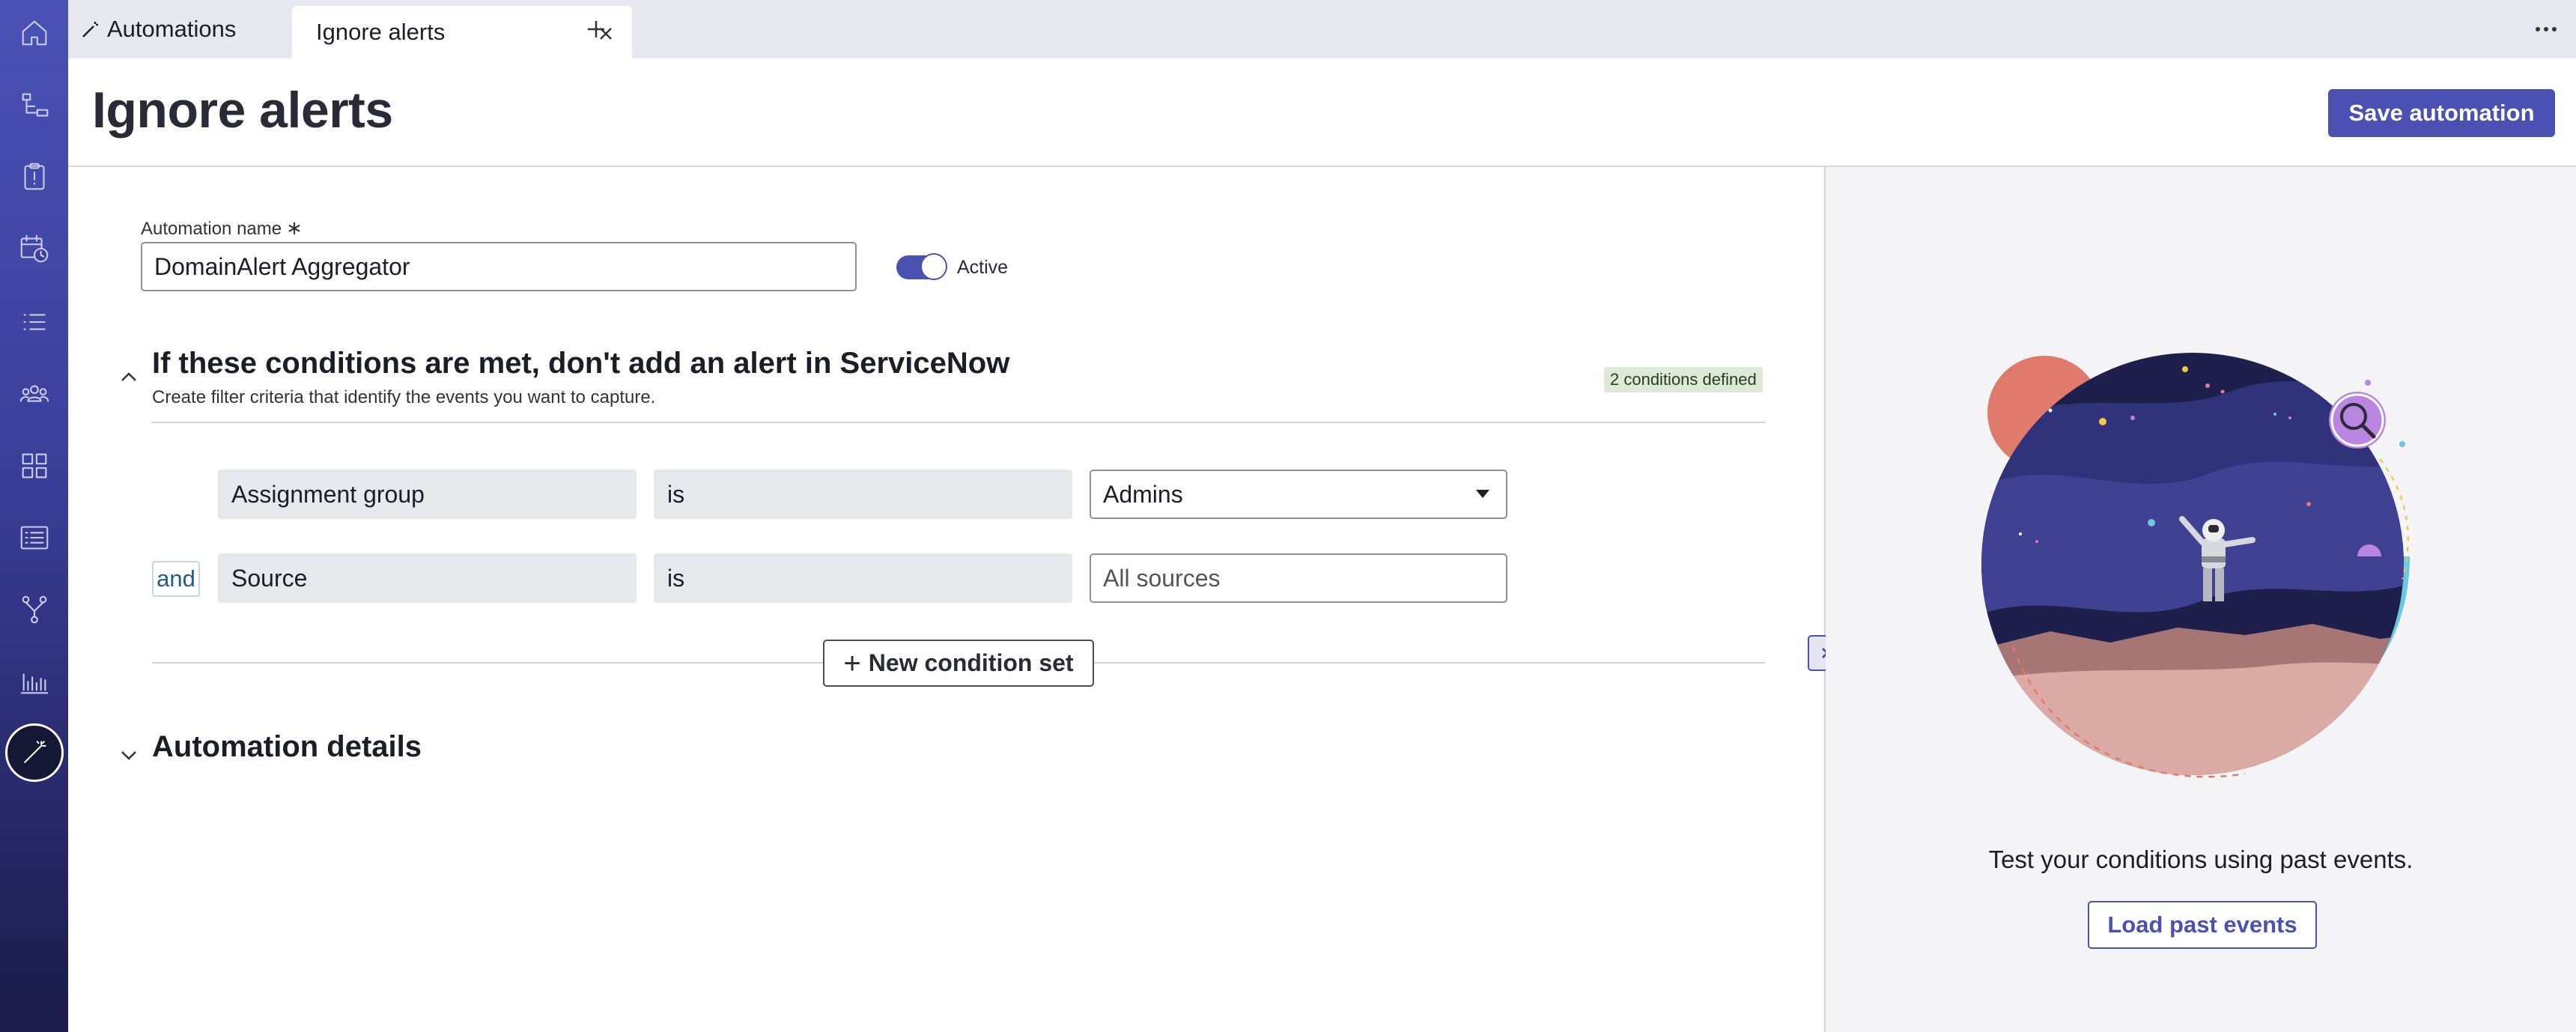 The width and height of the screenshot is (2576, 1032). I want to click on condition-row: and Source is All sources, so click(946, 578).